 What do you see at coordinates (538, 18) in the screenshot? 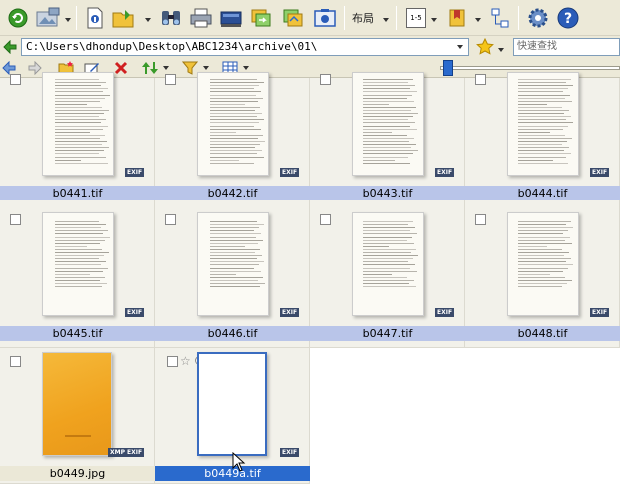
I see `settings-gear-icon` at bounding box center [538, 18].